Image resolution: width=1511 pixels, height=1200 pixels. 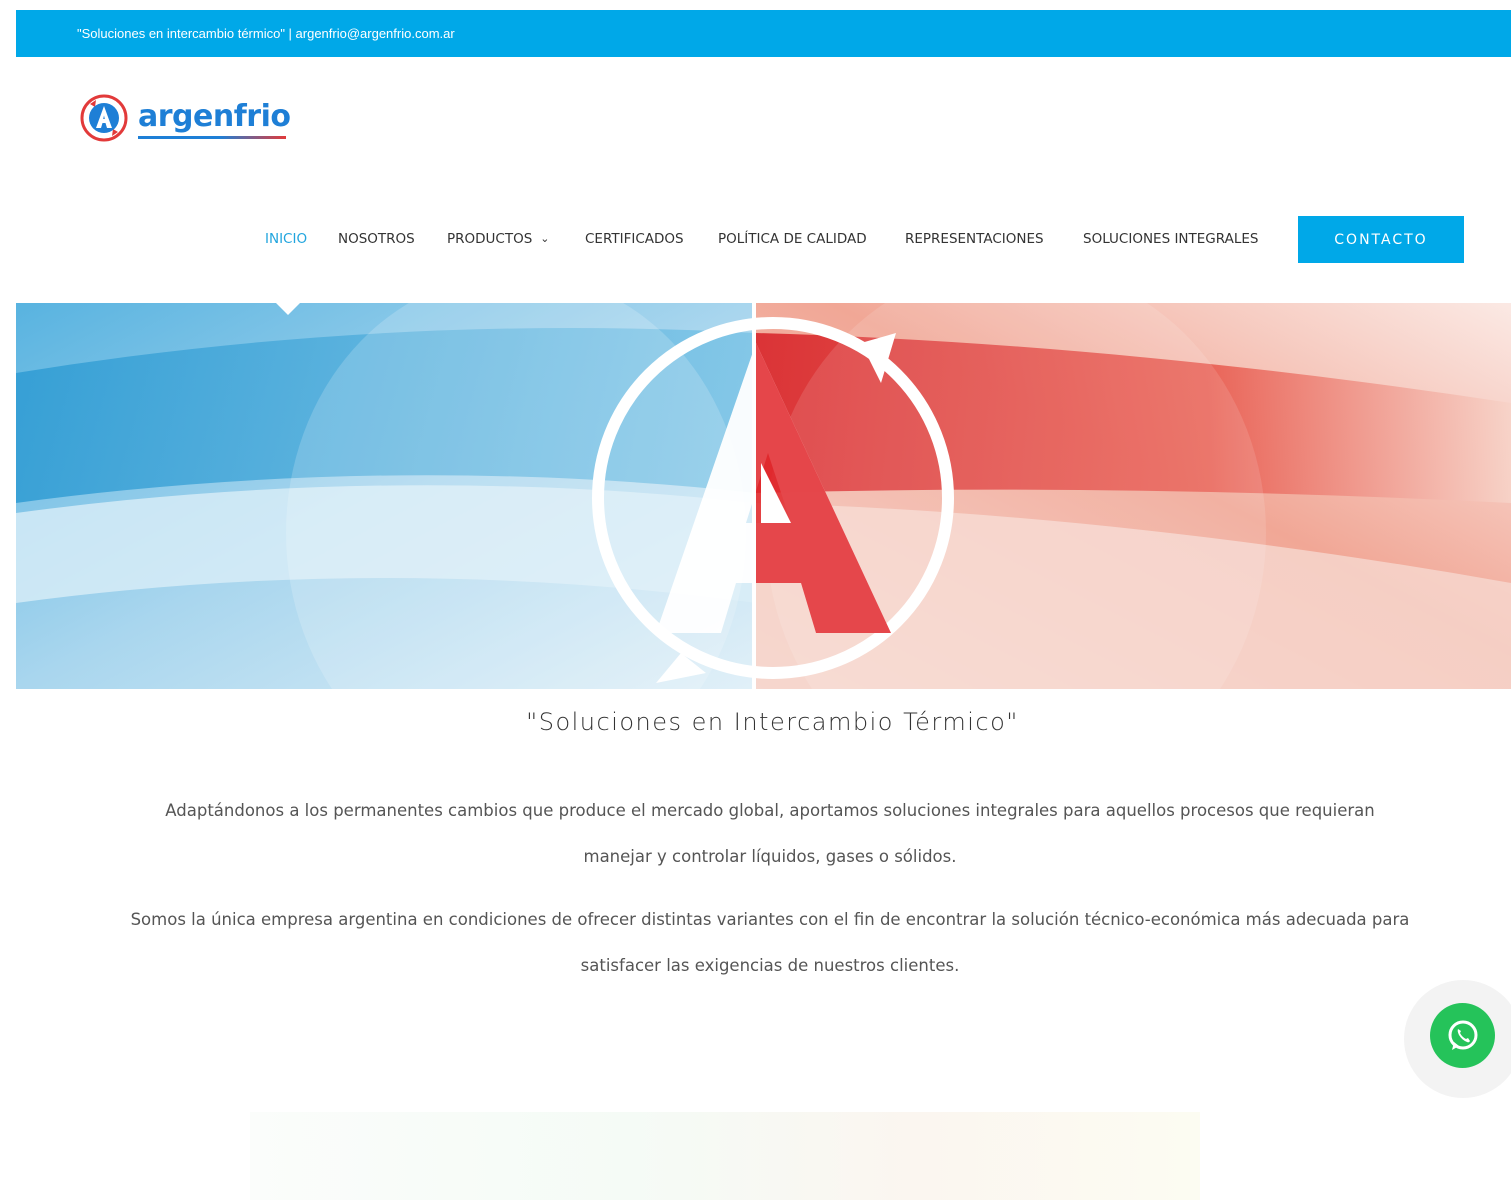 I want to click on nav-item-productos: PRODUCTOS ⌄, so click(x=498, y=239).